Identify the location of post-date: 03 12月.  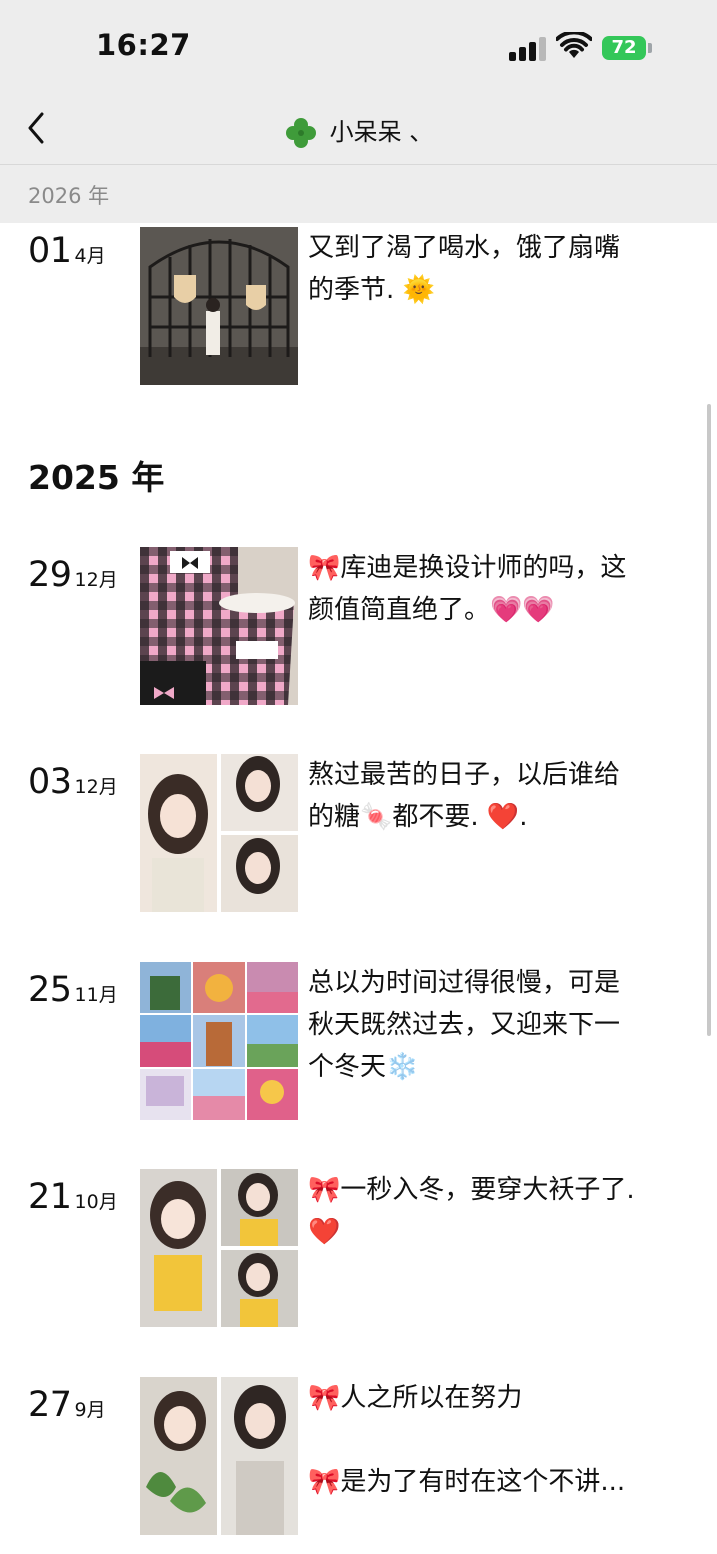
(73, 782).